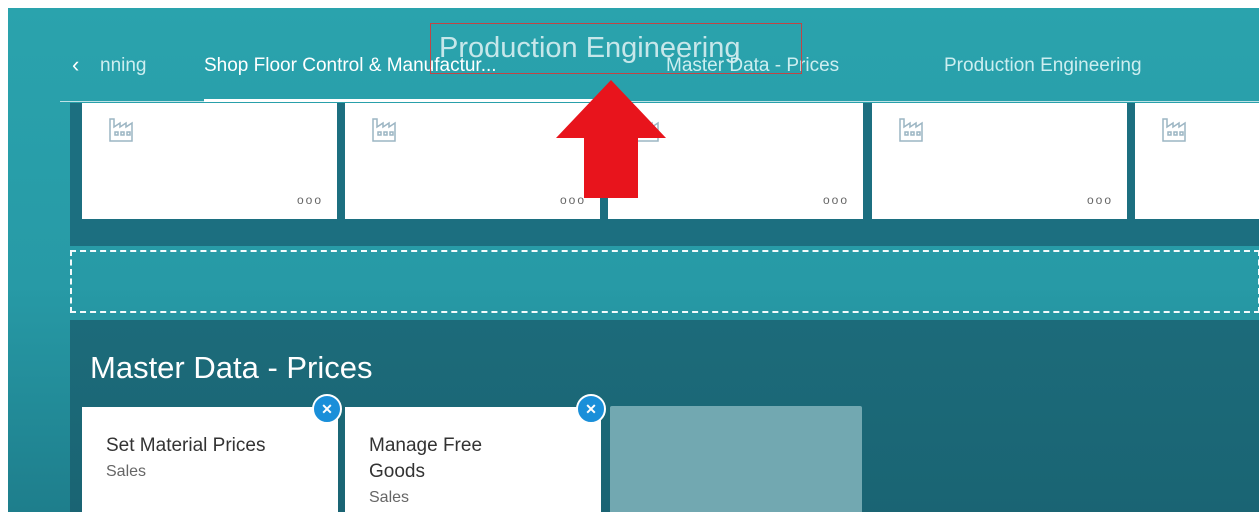 This screenshot has height=512, width=1259. Describe the element at coordinates (1043, 66) in the screenshot. I see `tab-production-engineering: Production Engineering` at that location.